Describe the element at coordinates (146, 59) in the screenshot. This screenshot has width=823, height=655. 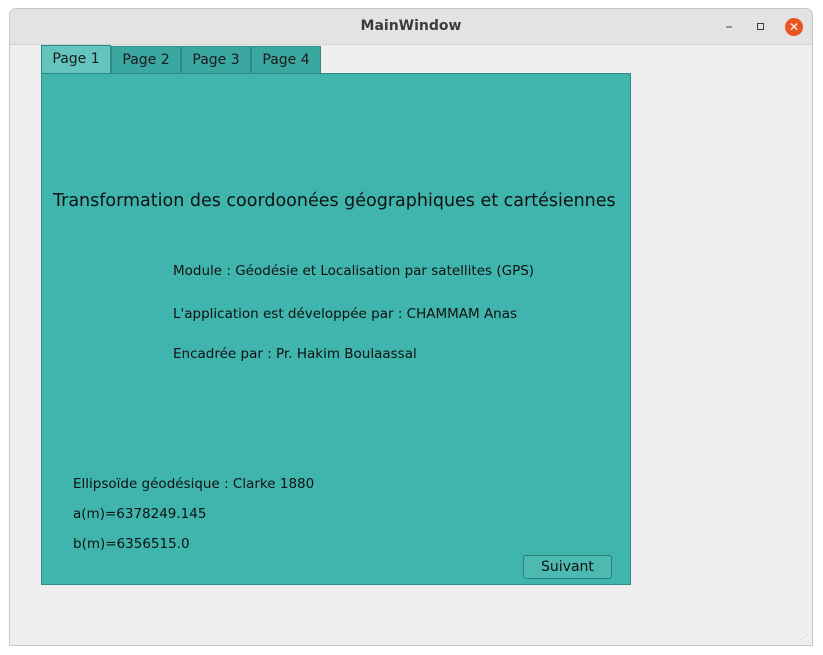
I see `tab-page-2: Page 2` at that location.